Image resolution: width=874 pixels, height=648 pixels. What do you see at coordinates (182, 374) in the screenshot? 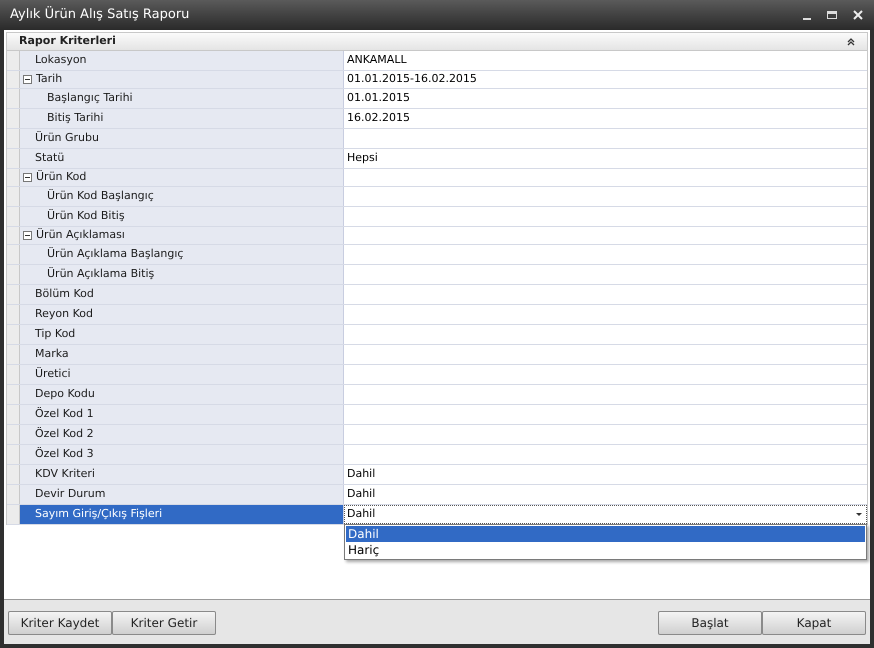
I see `label-cell: Üretici` at bounding box center [182, 374].